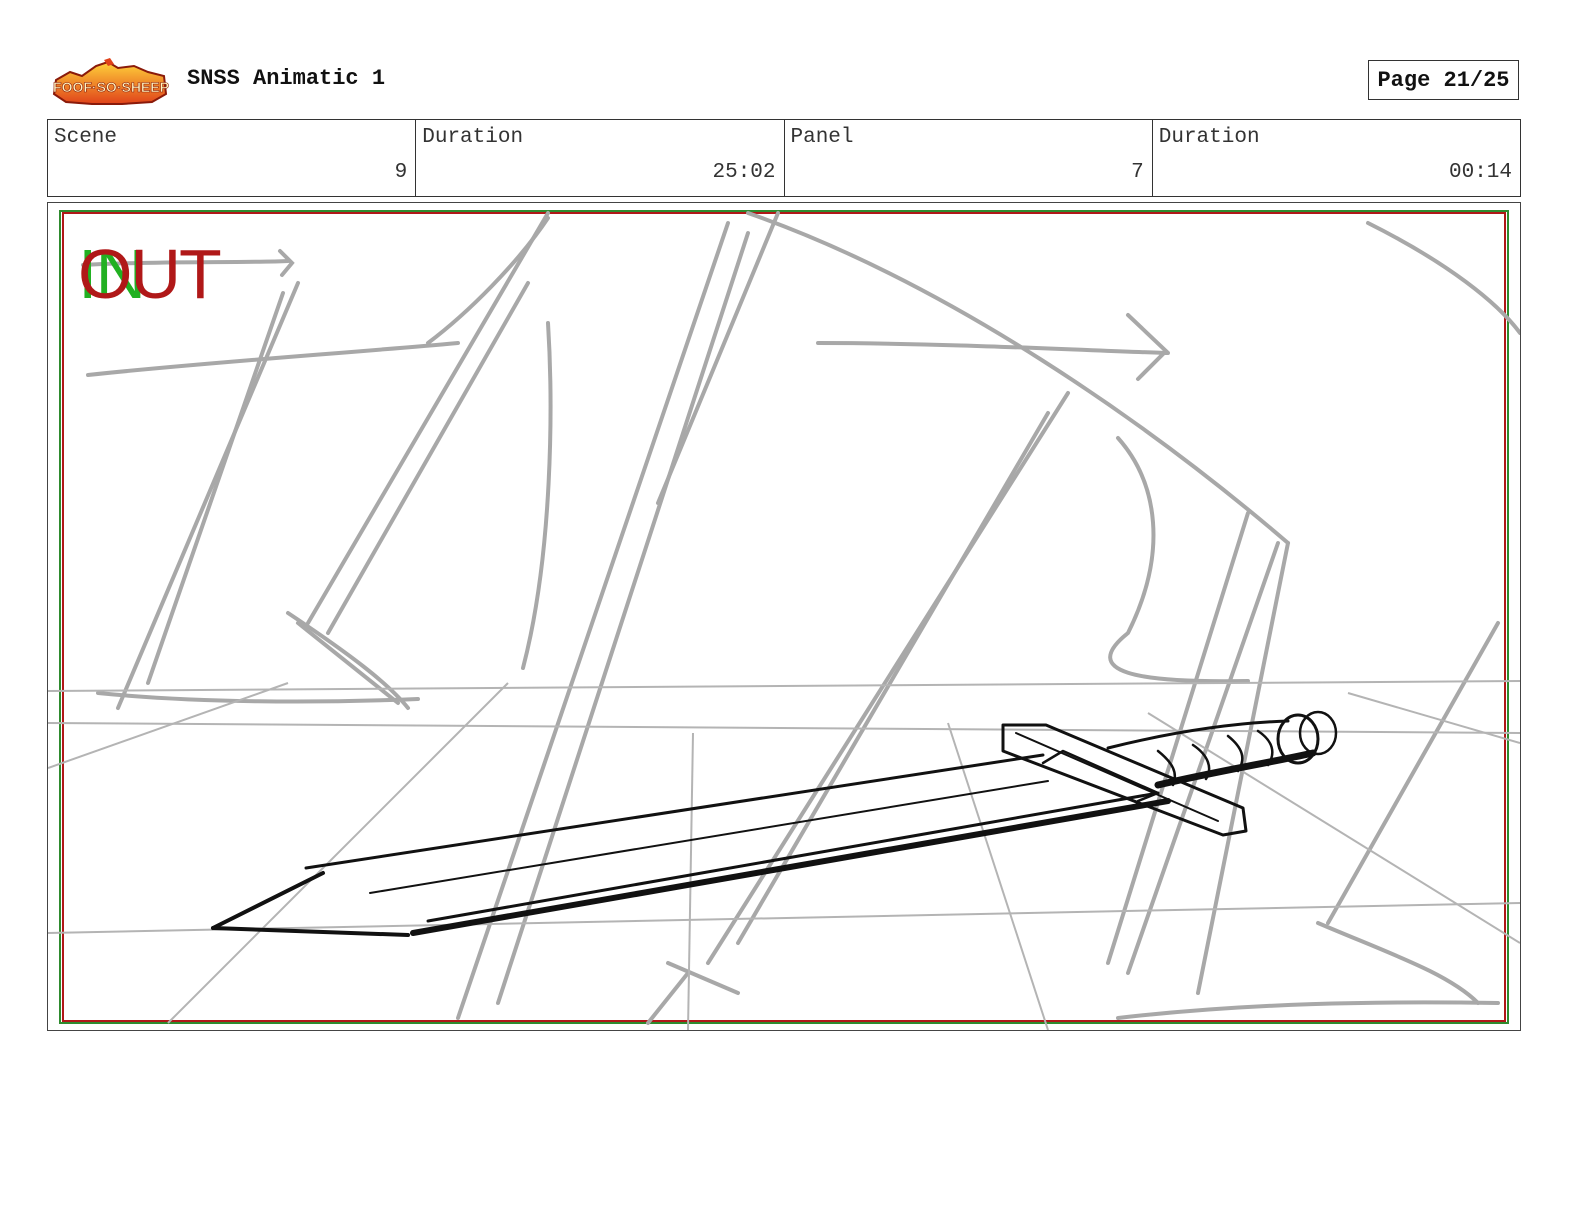  What do you see at coordinates (473, 137) in the screenshot?
I see `scene-duration-label: Duration` at bounding box center [473, 137].